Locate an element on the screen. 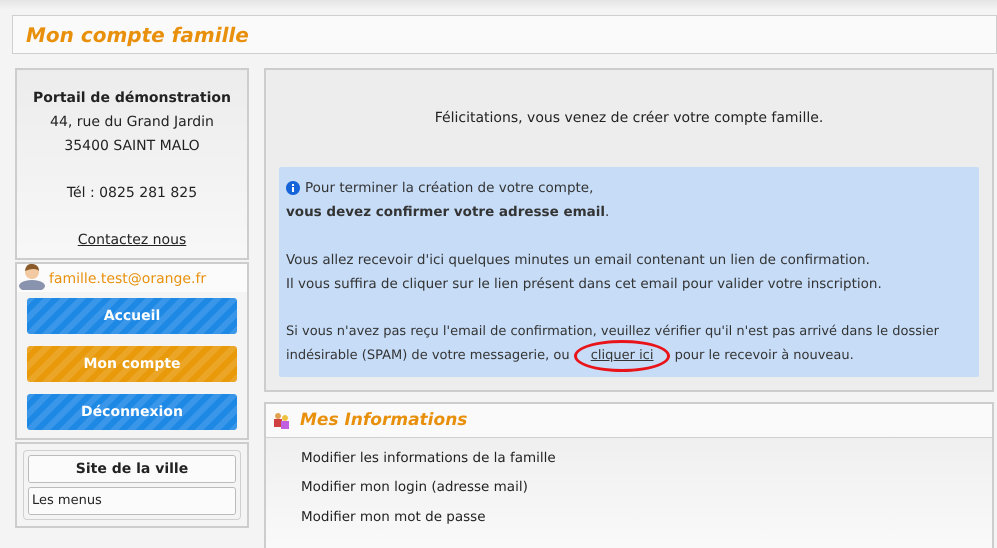 Image resolution: width=997 pixels, height=548 pixels. info-link: Modifier mon login (adresse mail) is located at coordinates (414, 487).